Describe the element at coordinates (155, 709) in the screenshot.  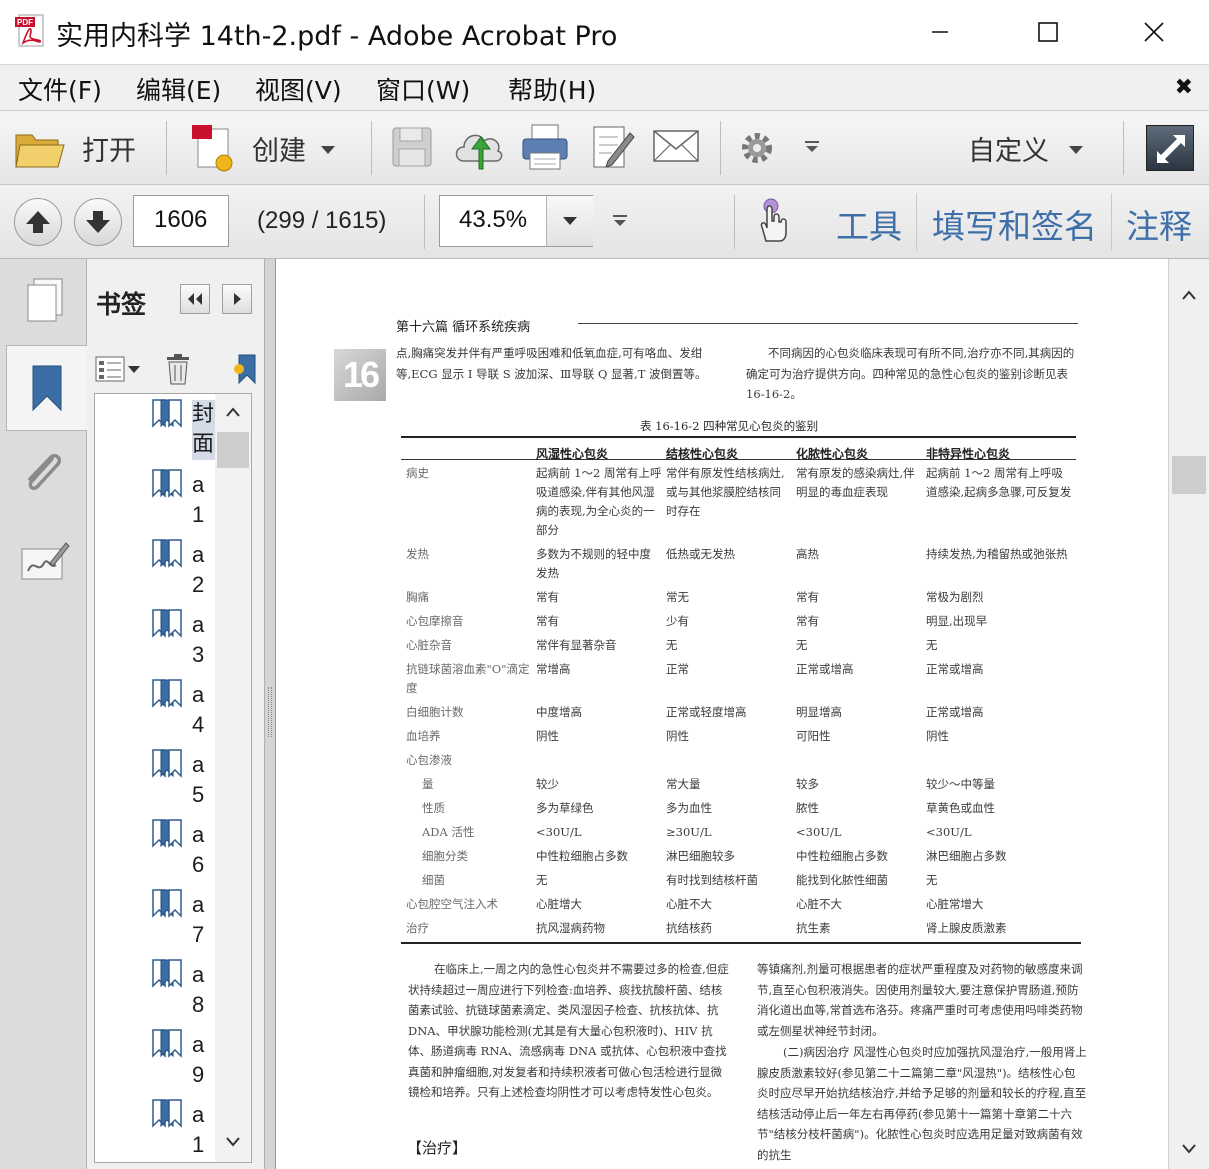
I see `bookmark-item: a4` at that location.